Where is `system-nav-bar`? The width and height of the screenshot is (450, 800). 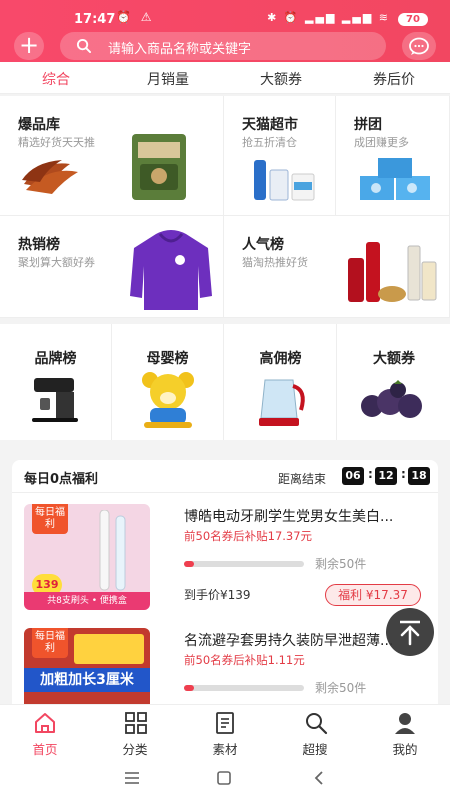 system-nav-bar is located at coordinates (225, 779).